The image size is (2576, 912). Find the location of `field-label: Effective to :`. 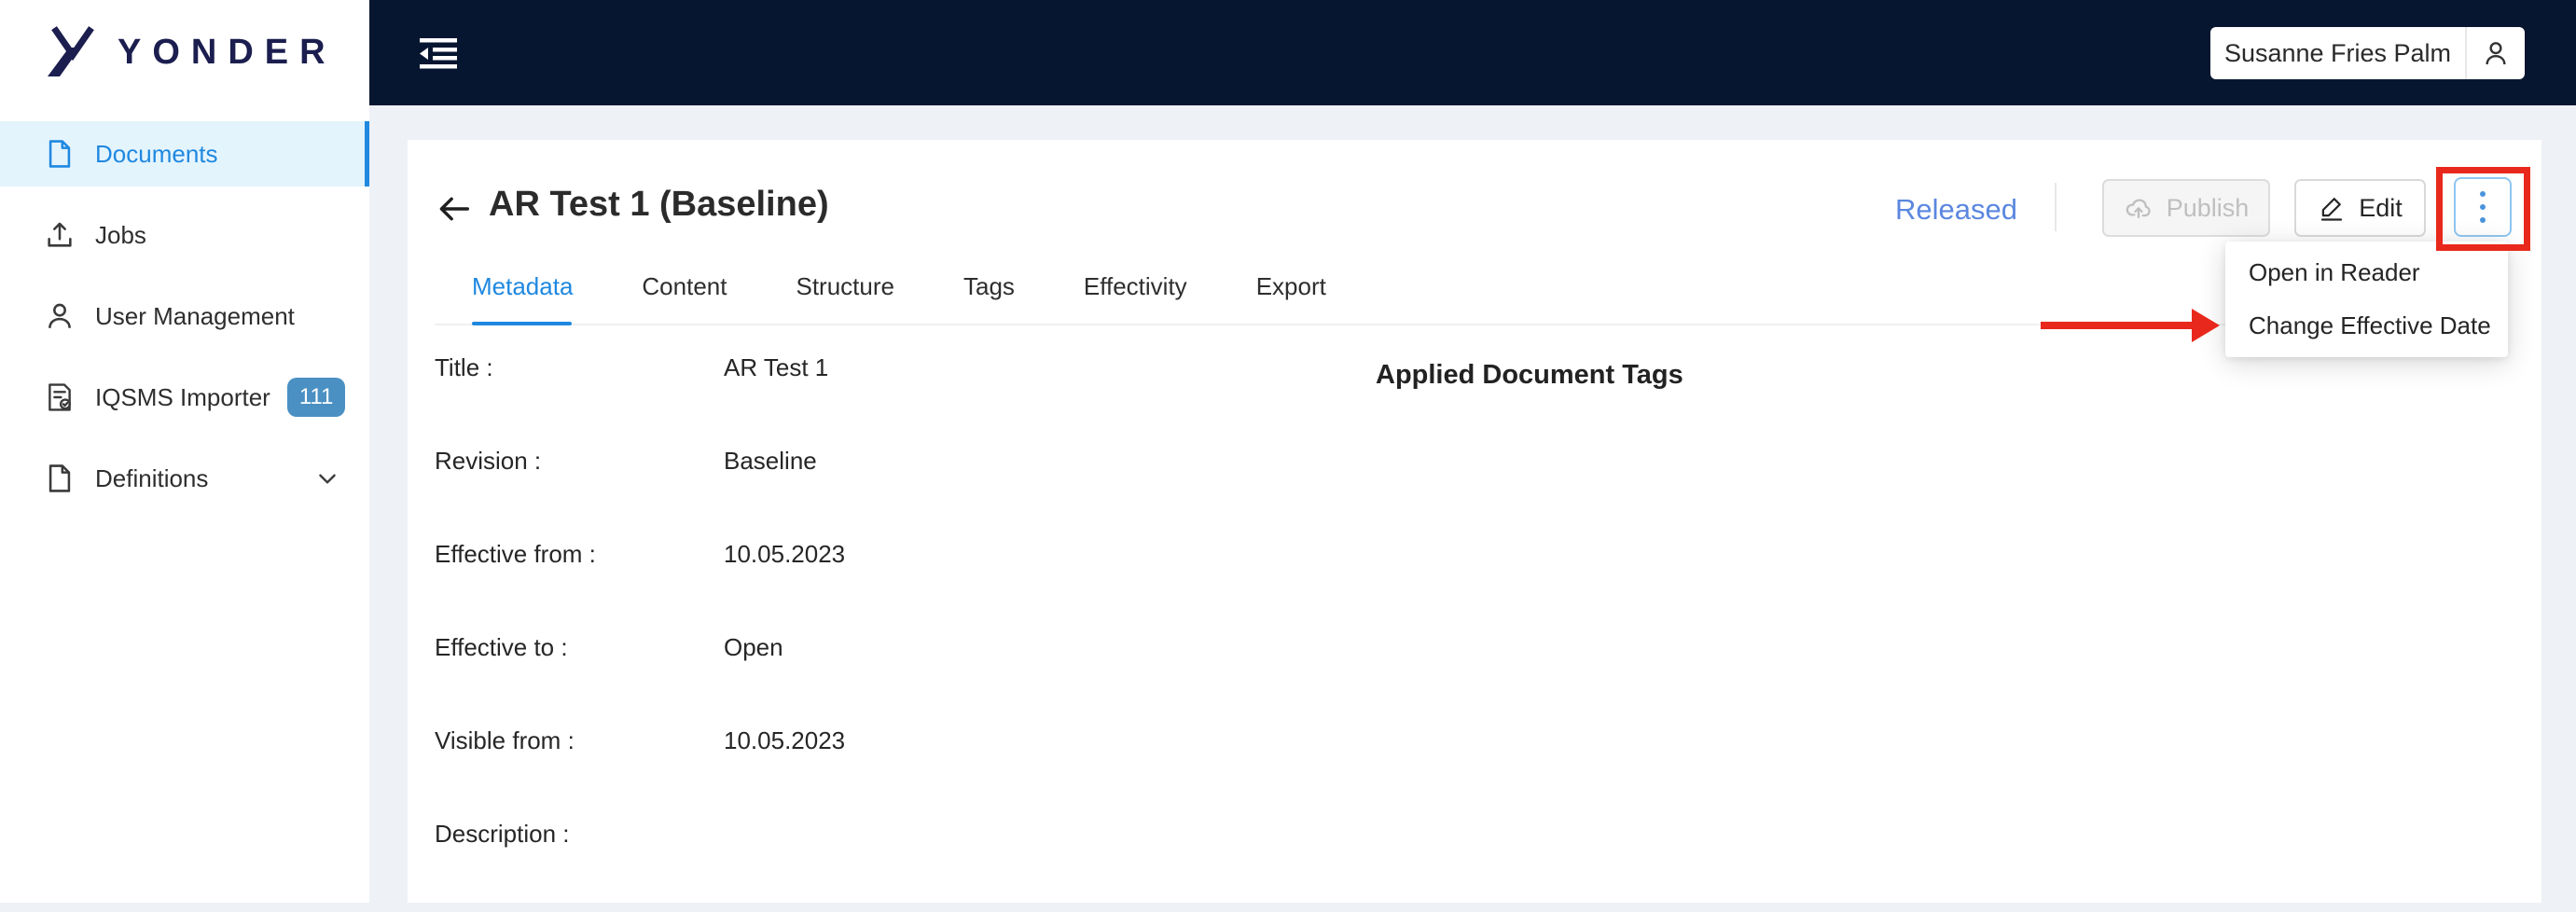

field-label: Effective to : is located at coordinates (502, 646).